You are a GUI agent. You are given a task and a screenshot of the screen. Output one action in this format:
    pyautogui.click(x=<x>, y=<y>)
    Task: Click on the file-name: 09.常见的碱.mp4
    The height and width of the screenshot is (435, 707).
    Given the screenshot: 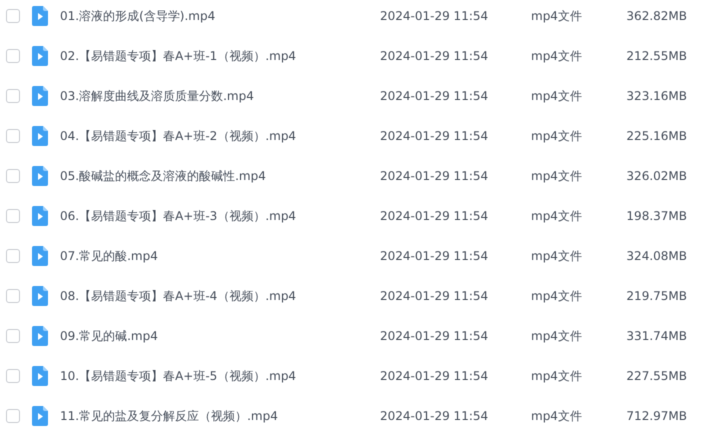 What is the action you would take?
    pyautogui.click(x=109, y=336)
    